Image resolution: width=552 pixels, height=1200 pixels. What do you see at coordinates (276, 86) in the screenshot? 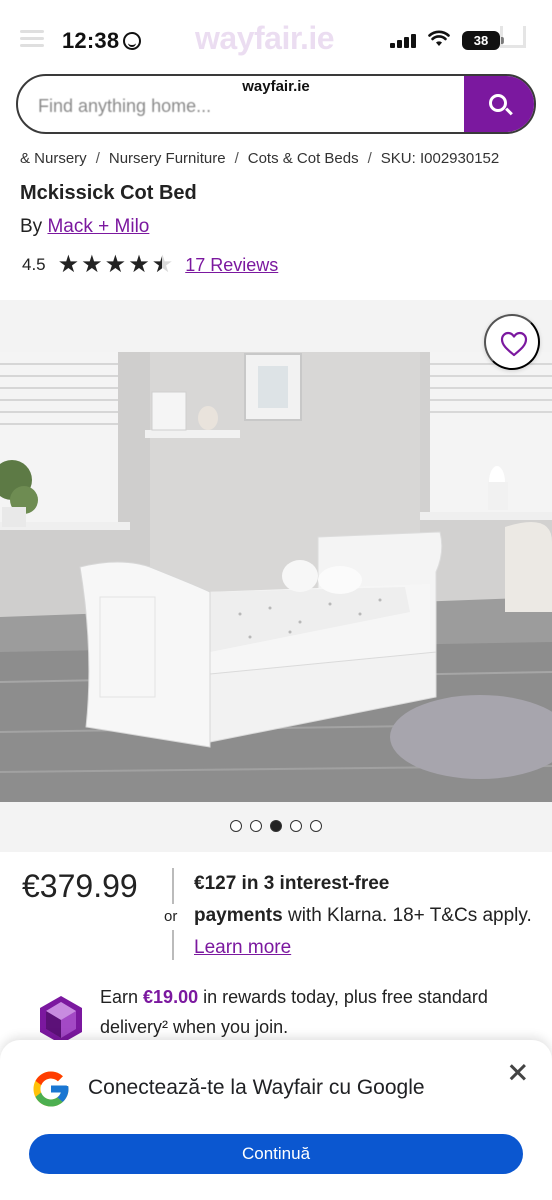
I see `url-domain: wayfair.ie` at bounding box center [276, 86].